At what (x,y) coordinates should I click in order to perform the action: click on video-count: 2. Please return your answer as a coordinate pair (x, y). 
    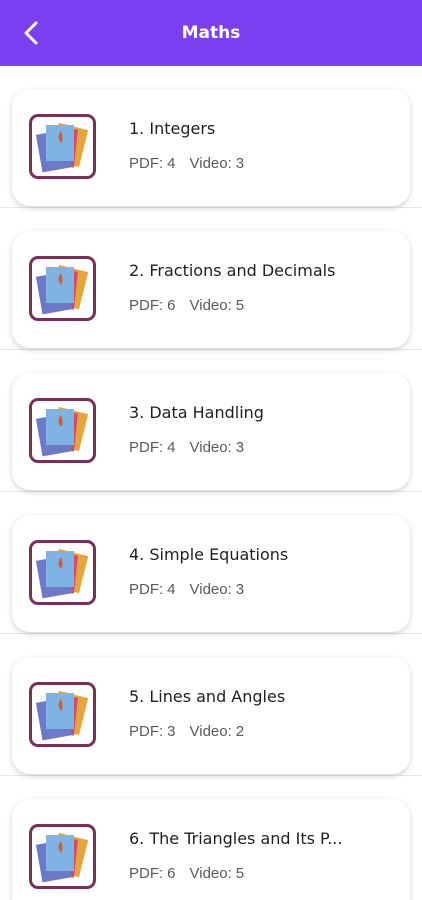
    Looking at the image, I should click on (240, 731).